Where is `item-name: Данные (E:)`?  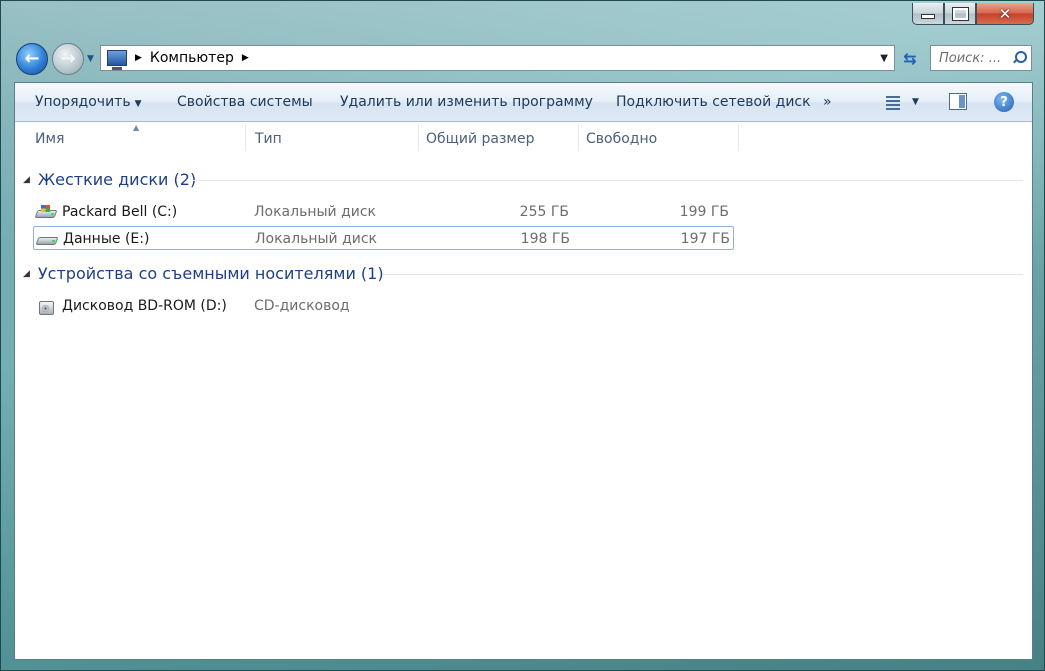
item-name: Данные (E:) is located at coordinates (106, 239).